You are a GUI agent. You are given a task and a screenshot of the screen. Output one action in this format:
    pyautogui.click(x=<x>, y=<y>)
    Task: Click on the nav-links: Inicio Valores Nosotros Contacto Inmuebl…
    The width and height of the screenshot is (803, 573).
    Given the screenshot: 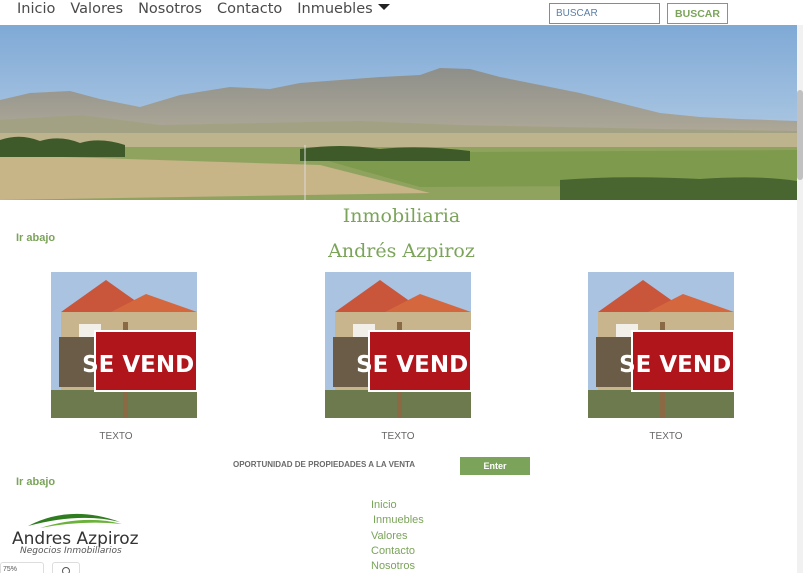 What is the action you would take?
    pyautogui.click(x=211, y=9)
    